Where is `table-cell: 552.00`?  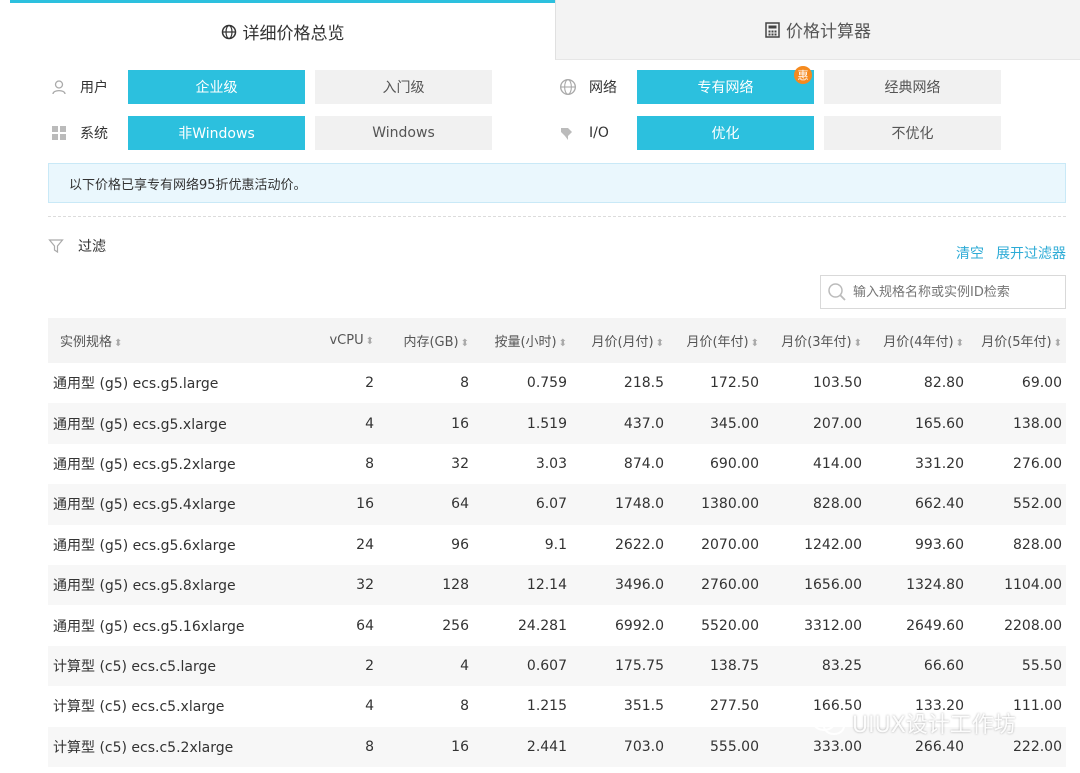 table-cell: 552.00 is located at coordinates (1017, 504).